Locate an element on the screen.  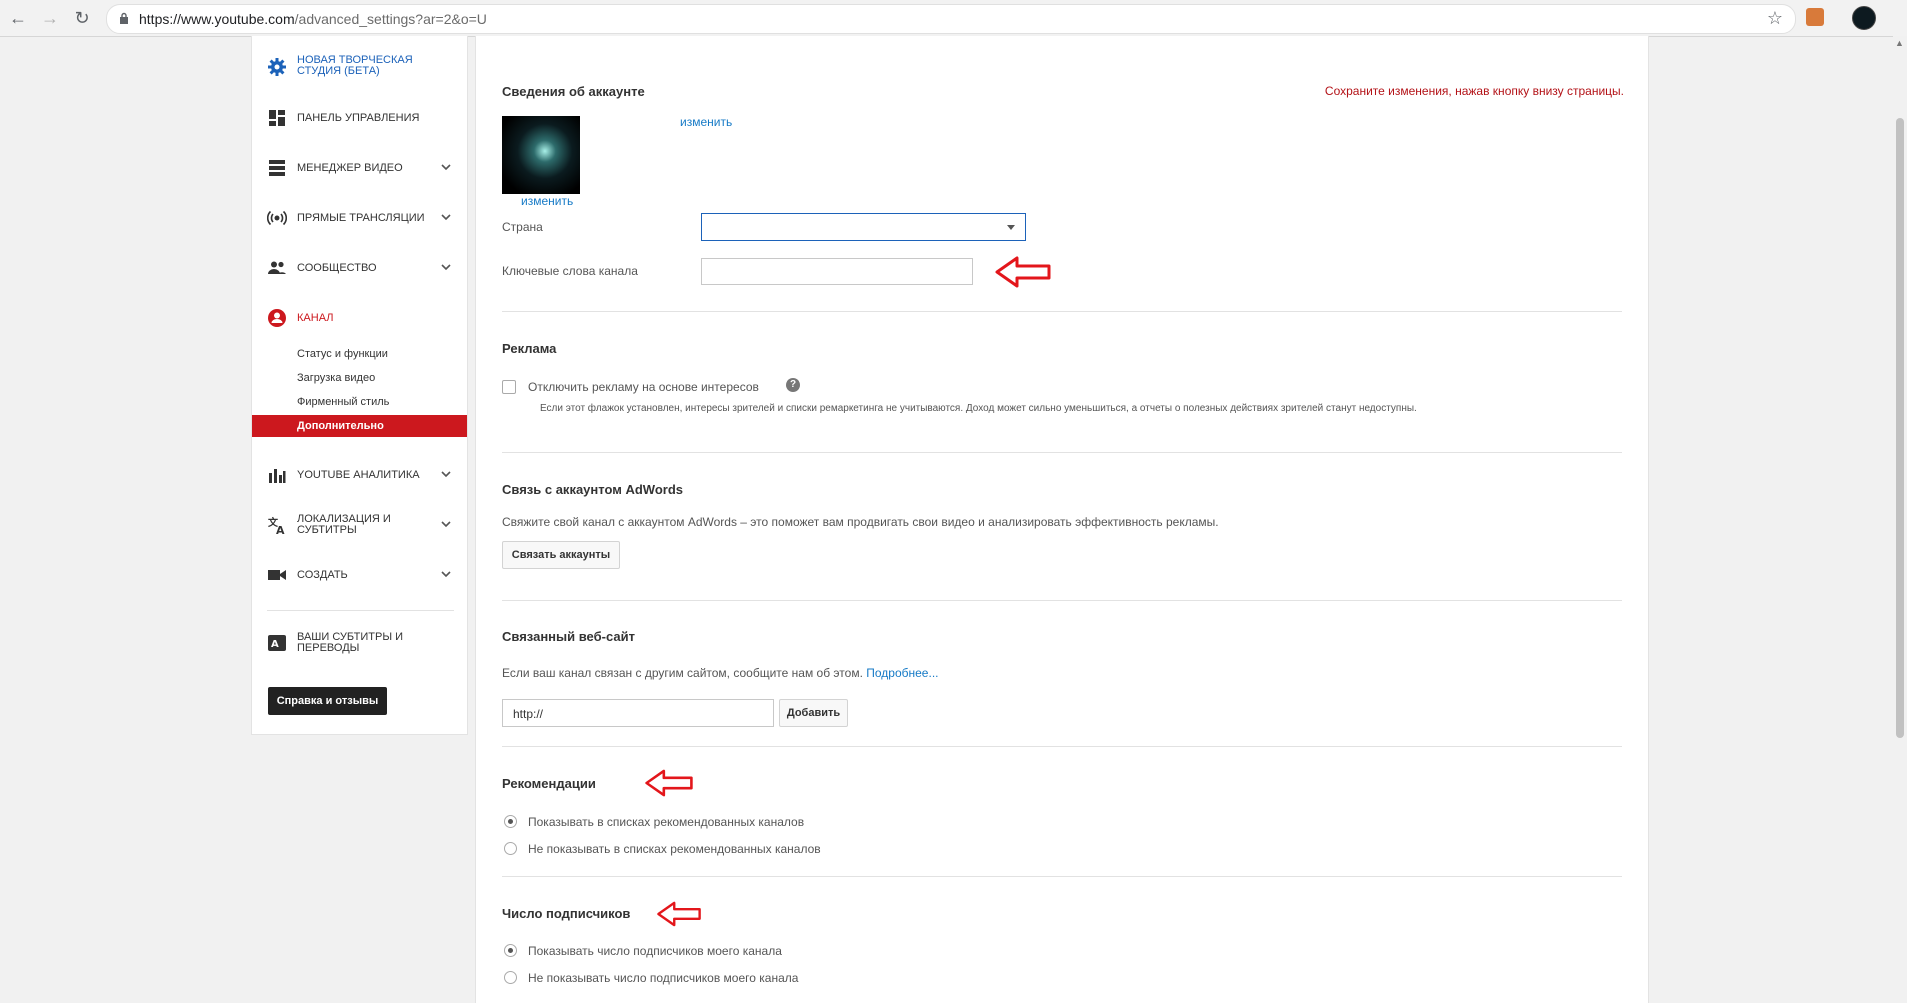
back-arrow-icon: ← is located at coordinates (18, 18).